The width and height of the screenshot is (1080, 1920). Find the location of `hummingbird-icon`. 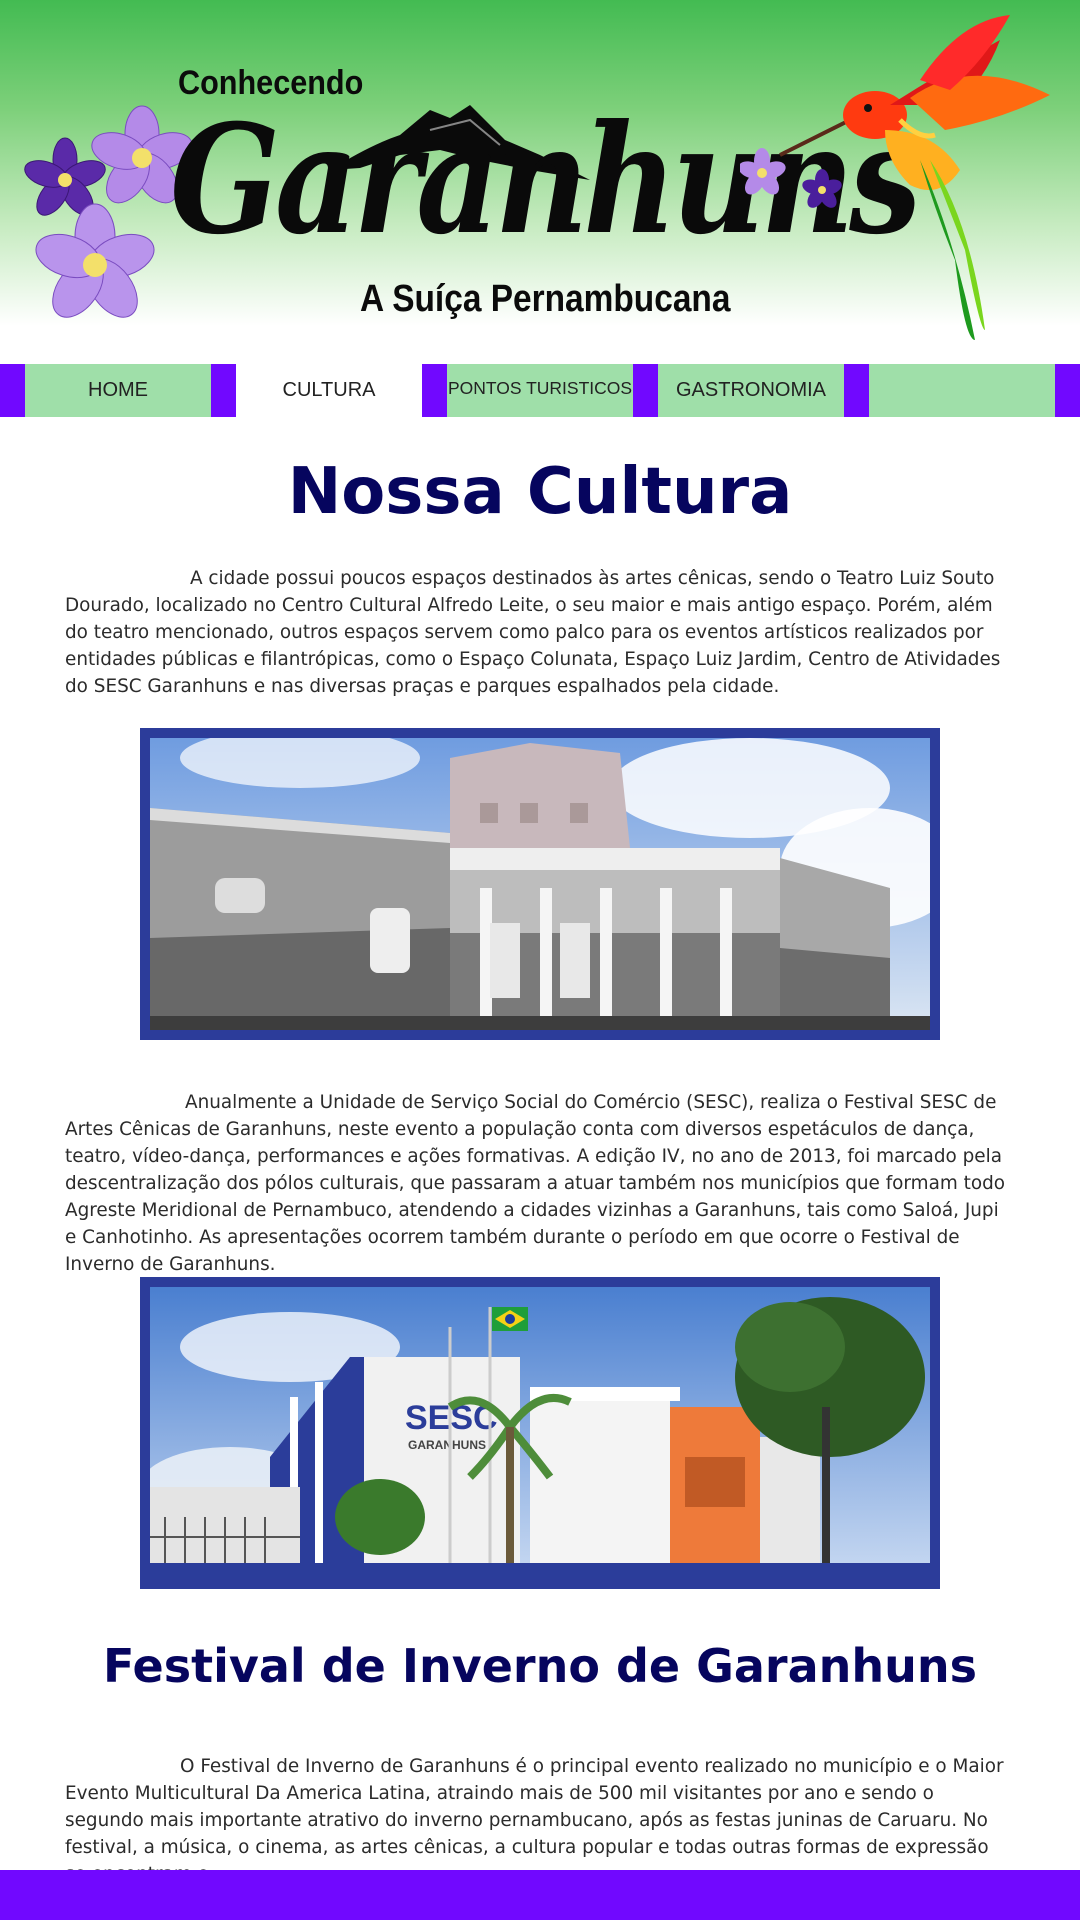

hummingbird-icon is located at coordinates (914, 177).